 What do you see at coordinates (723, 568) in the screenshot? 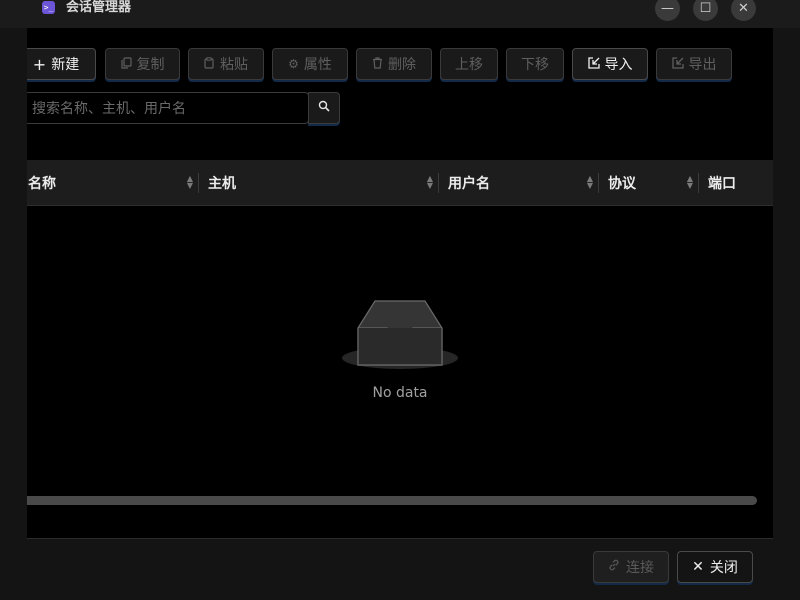
I see `close-label: 关闭` at bounding box center [723, 568].